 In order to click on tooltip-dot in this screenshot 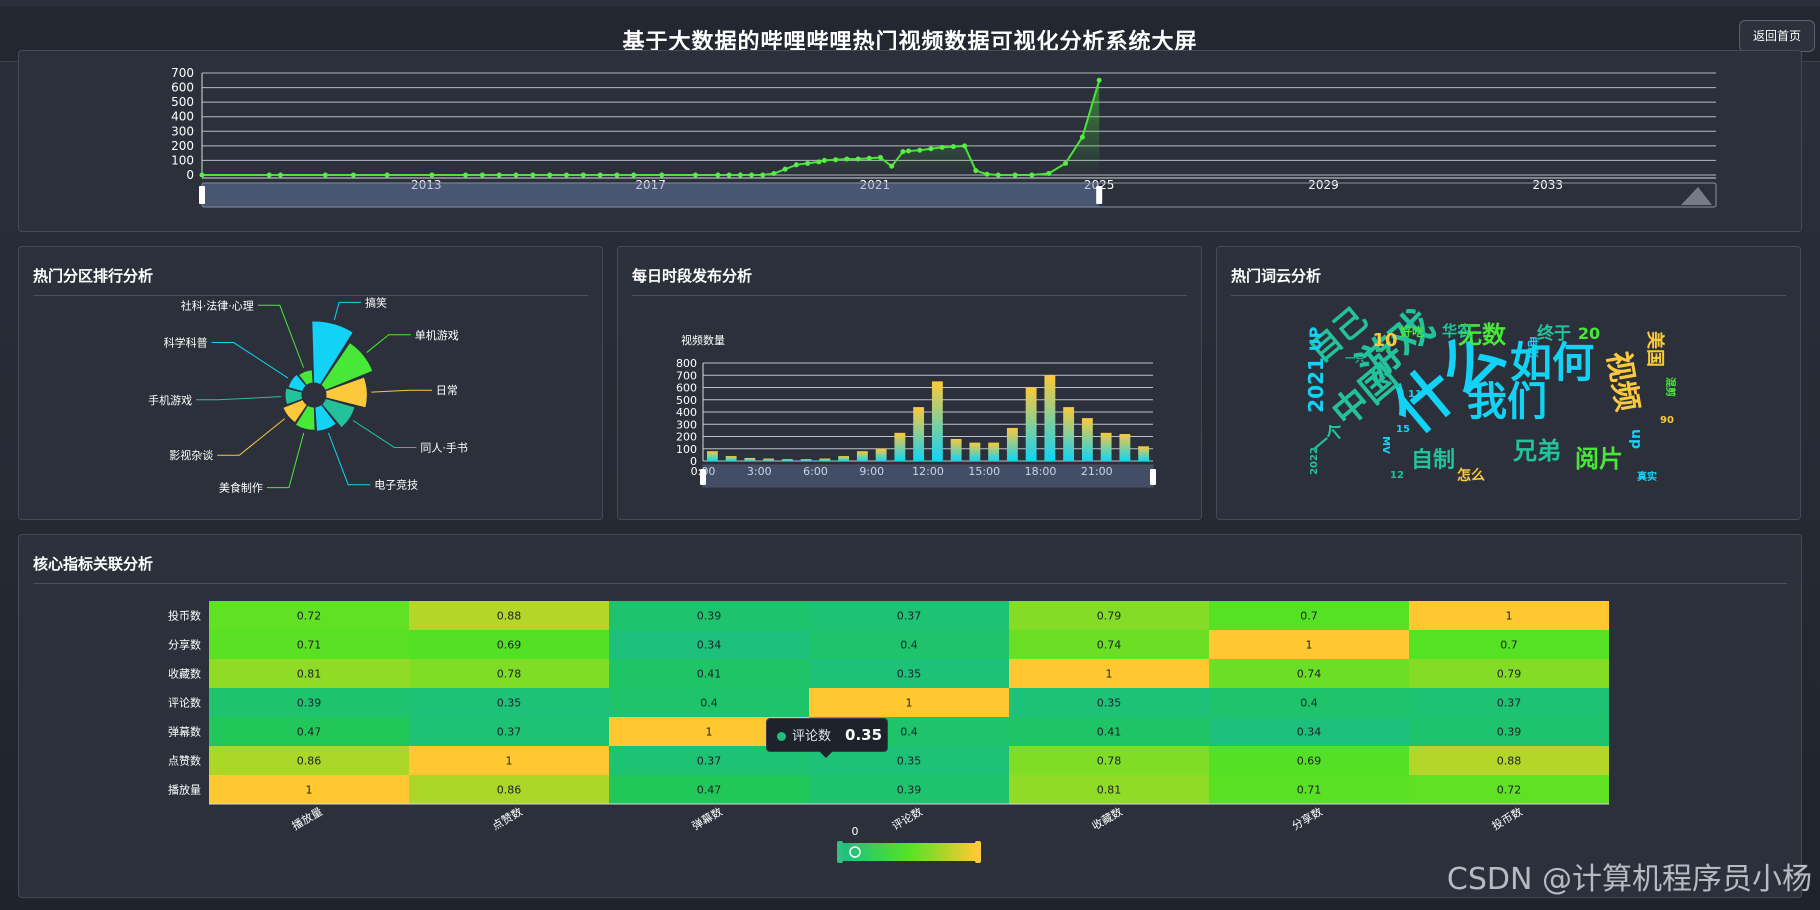, I will do `click(781, 736)`.